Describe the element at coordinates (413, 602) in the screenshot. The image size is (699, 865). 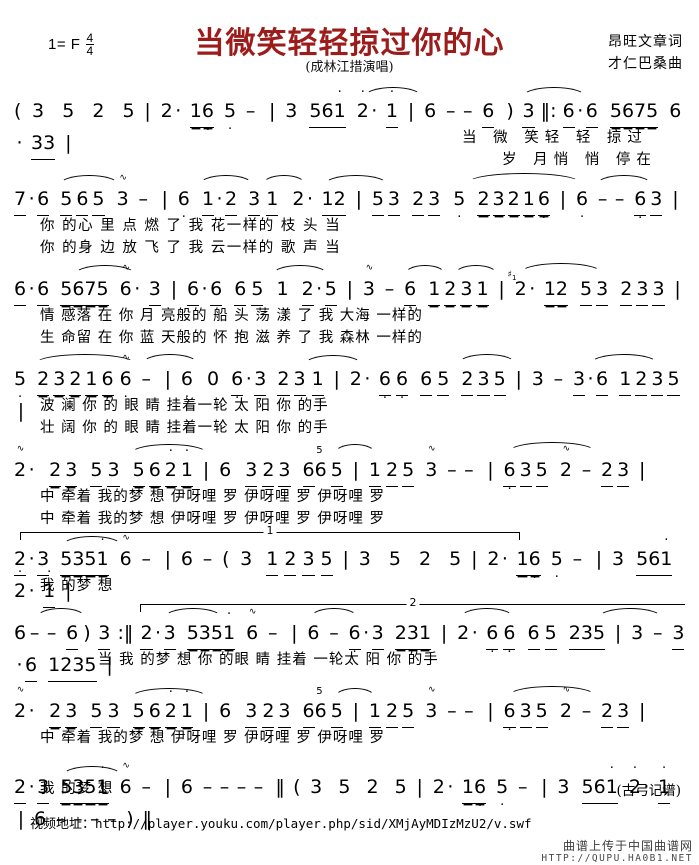
I see `repeat-ending-2-label: 2` at that location.